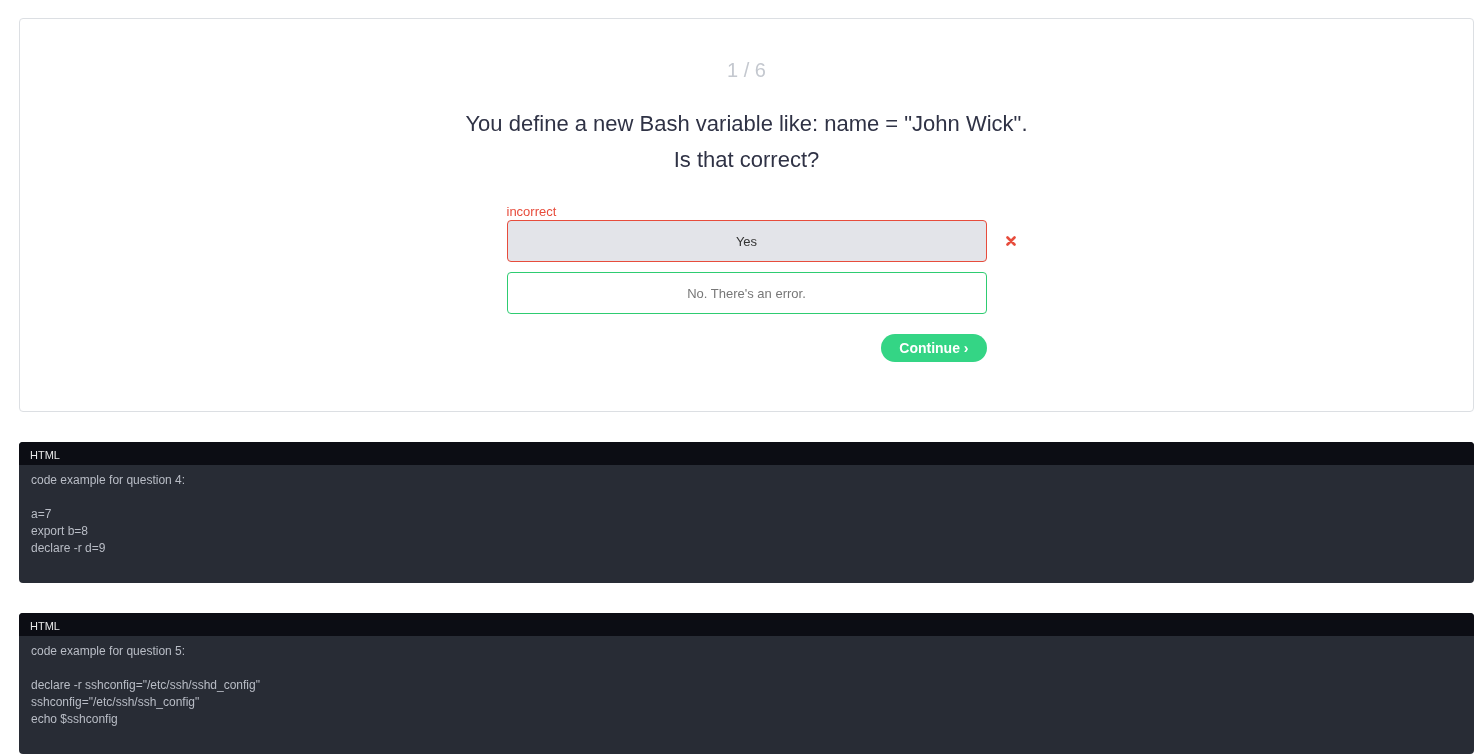 Image resolution: width=1483 pixels, height=754 pixels. Describe the element at coordinates (1010, 241) in the screenshot. I see `close-icon` at that location.